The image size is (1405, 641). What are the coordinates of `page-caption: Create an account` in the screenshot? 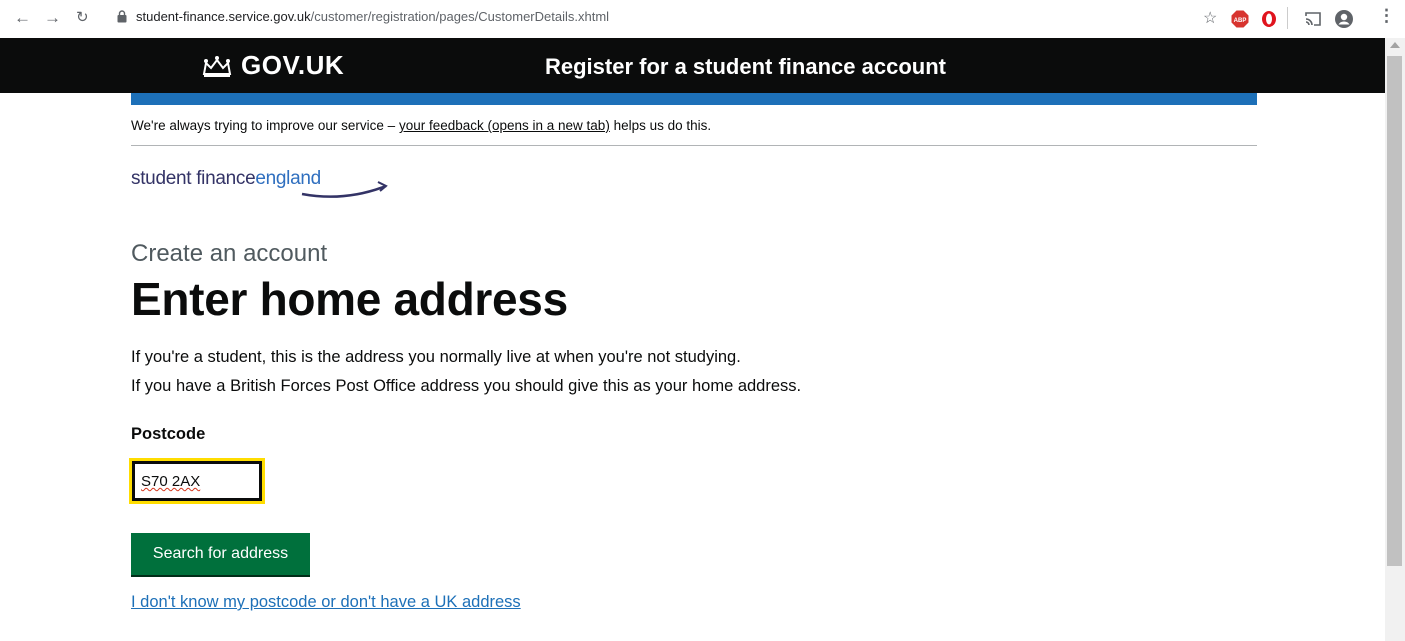 It's located at (229, 253).